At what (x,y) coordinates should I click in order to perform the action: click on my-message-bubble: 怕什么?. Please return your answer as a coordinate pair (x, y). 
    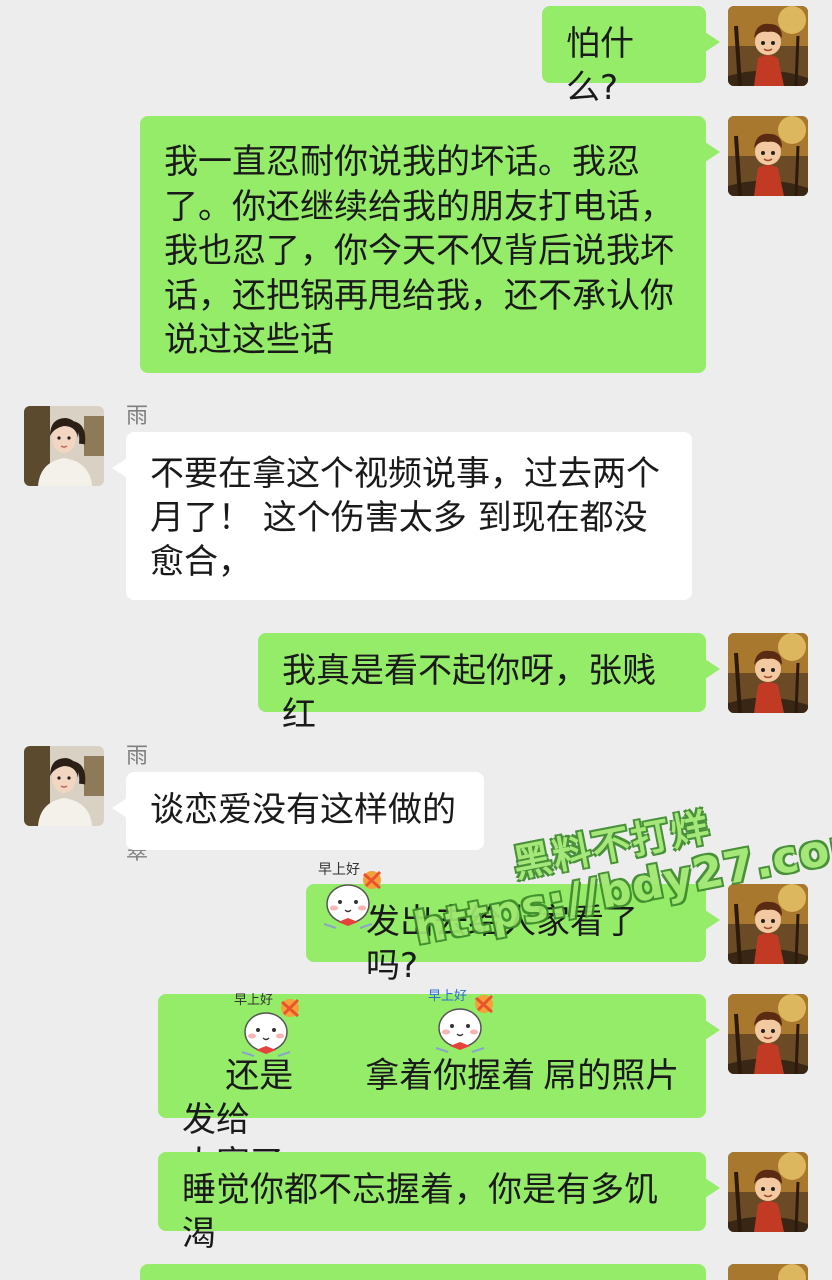
    Looking at the image, I should click on (631, 57).